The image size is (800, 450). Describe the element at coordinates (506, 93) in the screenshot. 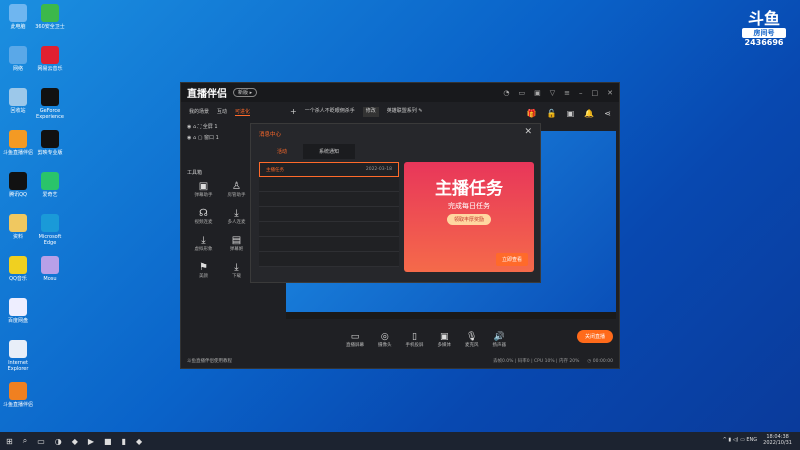

I see `window-control-icon: ◔` at that location.